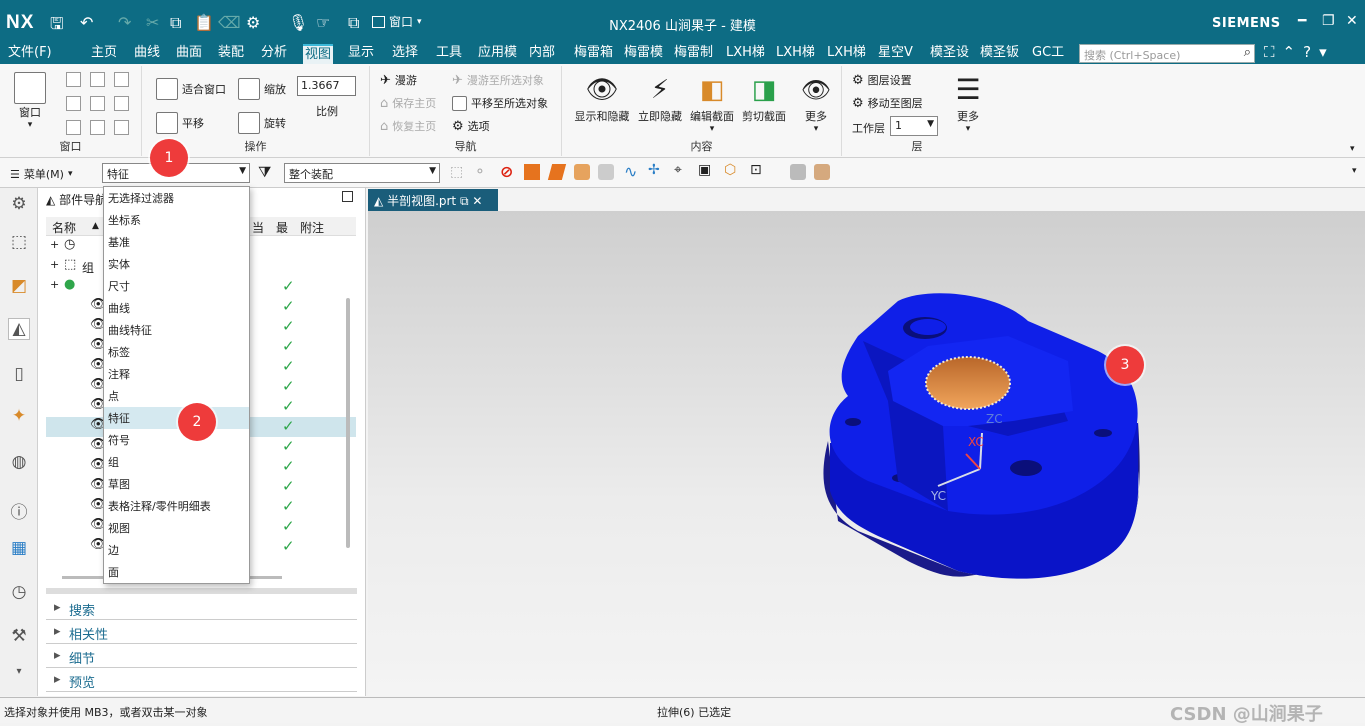  What do you see at coordinates (606, 172) in the screenshot?
I see `sheet-filter-icon` at bounding box center [606, 172].